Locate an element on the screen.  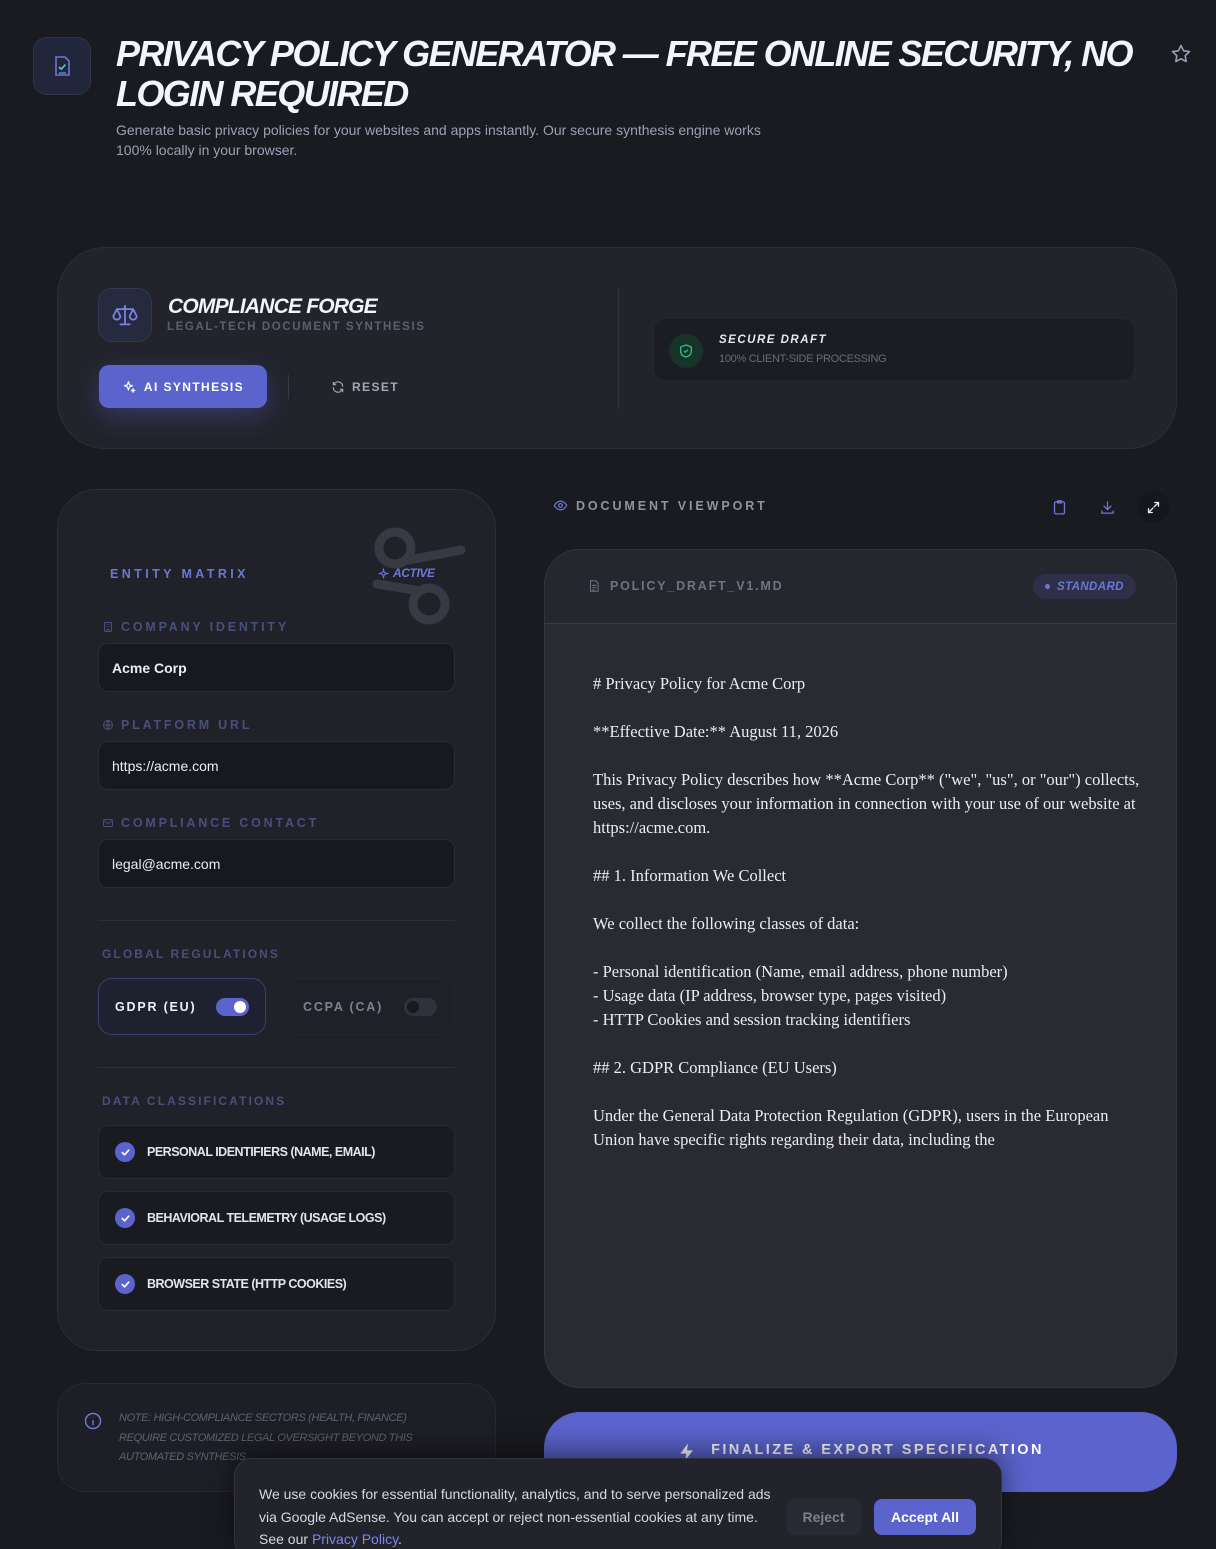
brand-tagline: LEGAL-TECH DOCUMENT SYNTHESIS is located at coordinates (296, 327).